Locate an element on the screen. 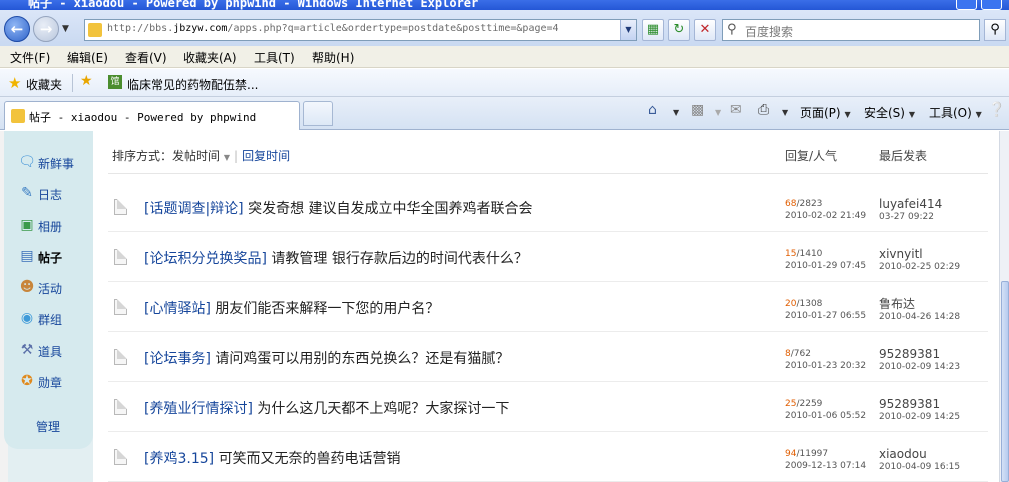 This screenshot has width=1009, height=482. post-title-link: [养殖业行情探讨] 为什么这几天都不上鸡呢？大家探讨一下 is located at coordinates (326, 408).